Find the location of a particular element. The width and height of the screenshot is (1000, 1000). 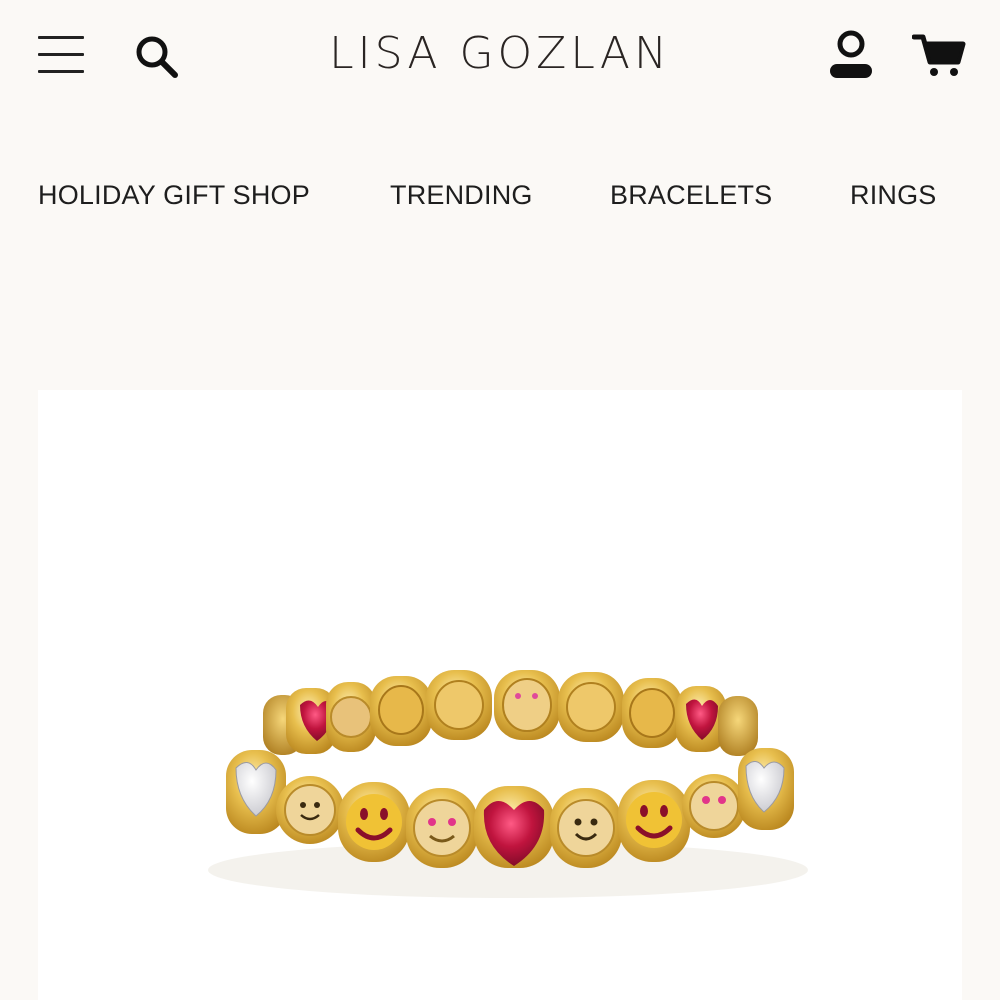

hamburger-menu-icon is located at coordinates (61, 55).